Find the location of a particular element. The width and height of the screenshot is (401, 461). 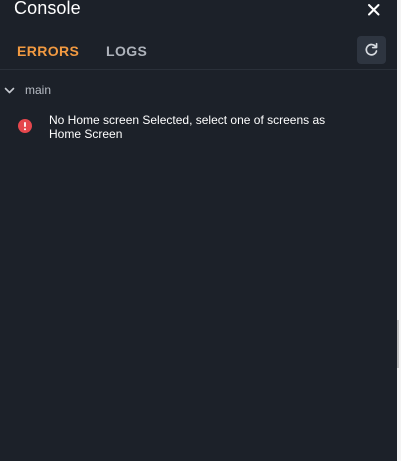

refresh-icon is located at coordinates (371, 49).